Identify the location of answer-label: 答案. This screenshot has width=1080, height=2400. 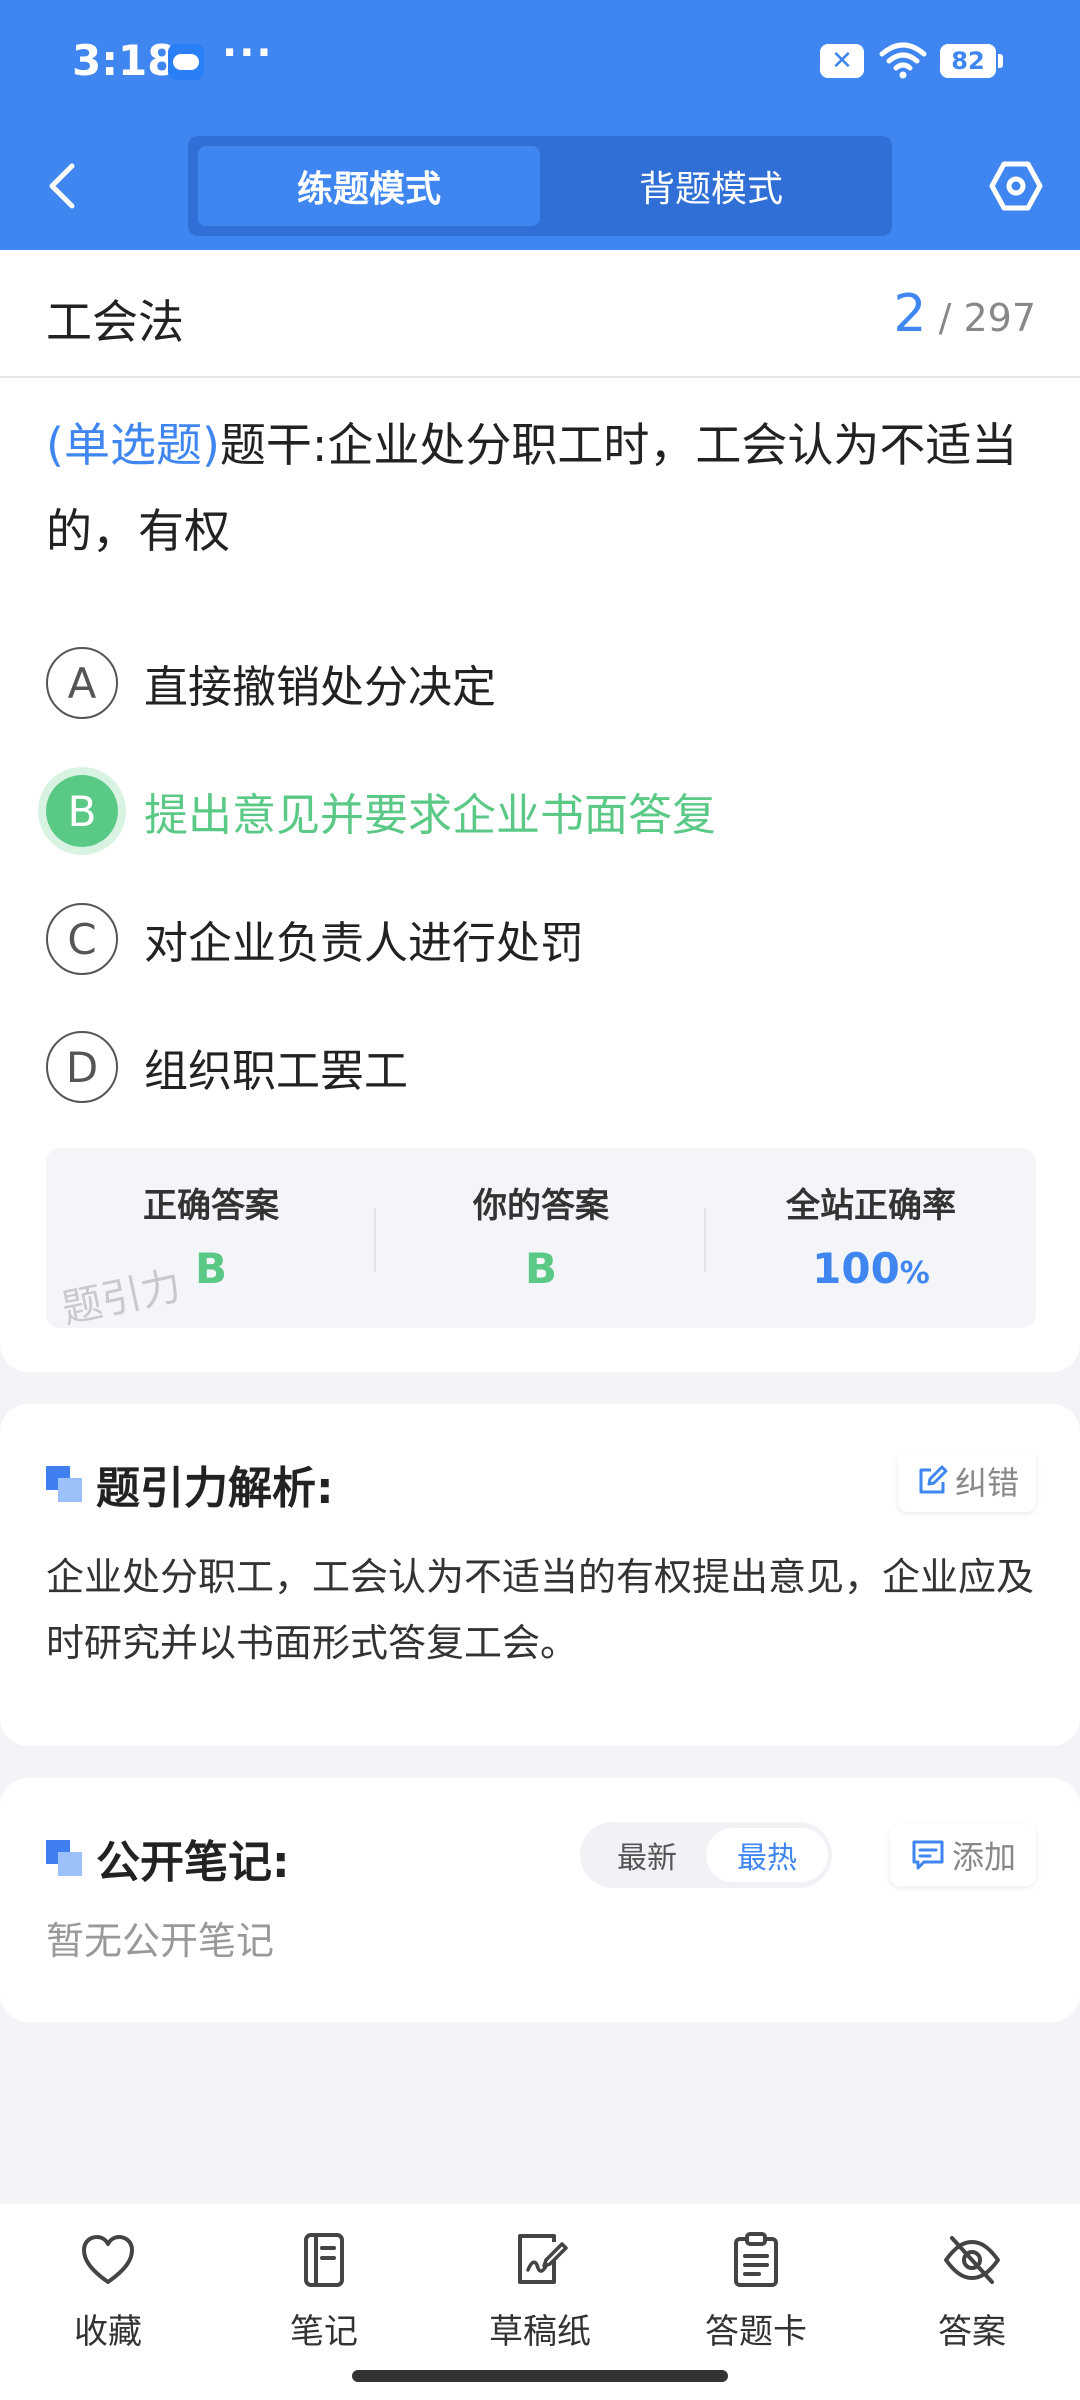
(972, 2332).